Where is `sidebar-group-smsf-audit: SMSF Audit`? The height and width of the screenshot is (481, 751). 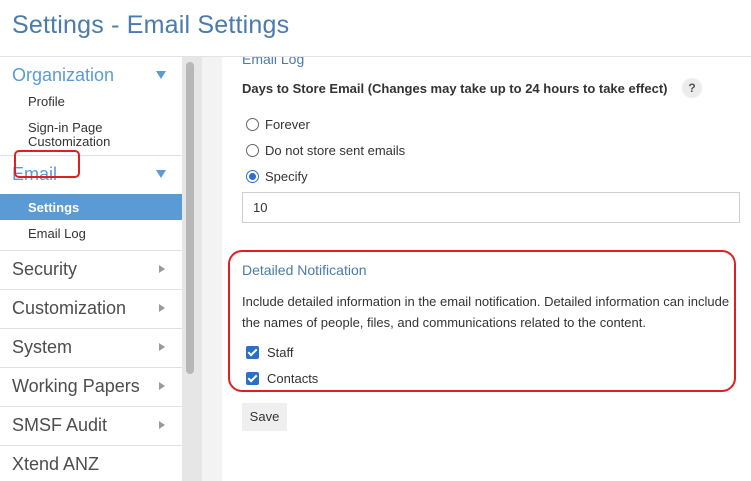 sidebar-group-smsf-audit: SMSF Audit is located at coordinates (91, 426).